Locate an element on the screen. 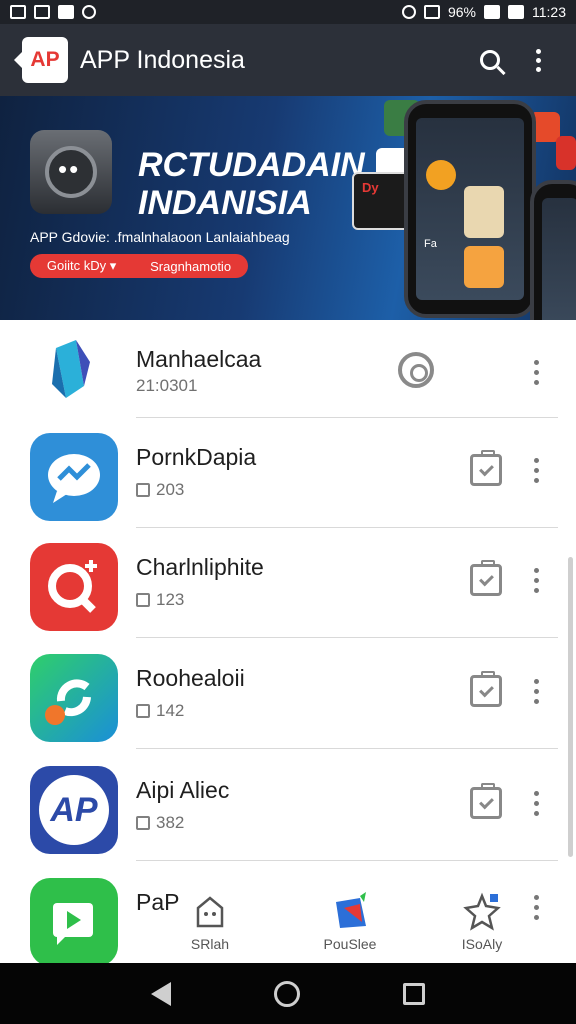 This screenshot has width=576, height=1024. app-meta: 203 is located at coordinates (160, 490).